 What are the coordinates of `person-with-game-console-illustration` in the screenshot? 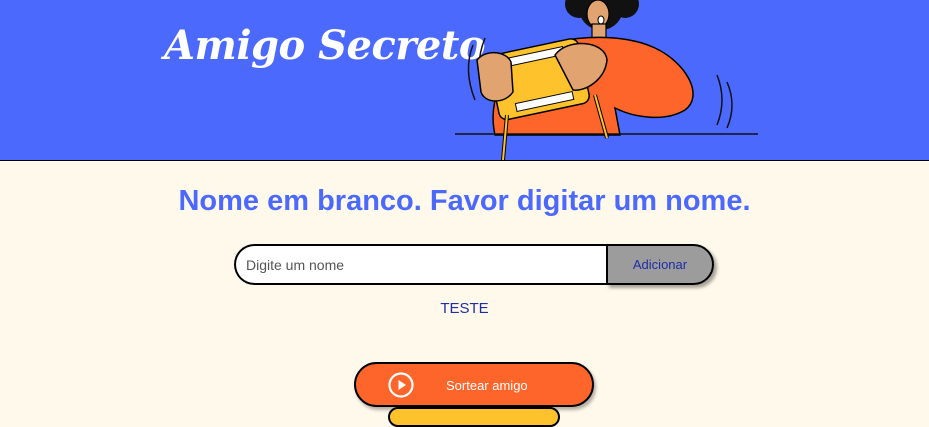 It's located at (606, 80).